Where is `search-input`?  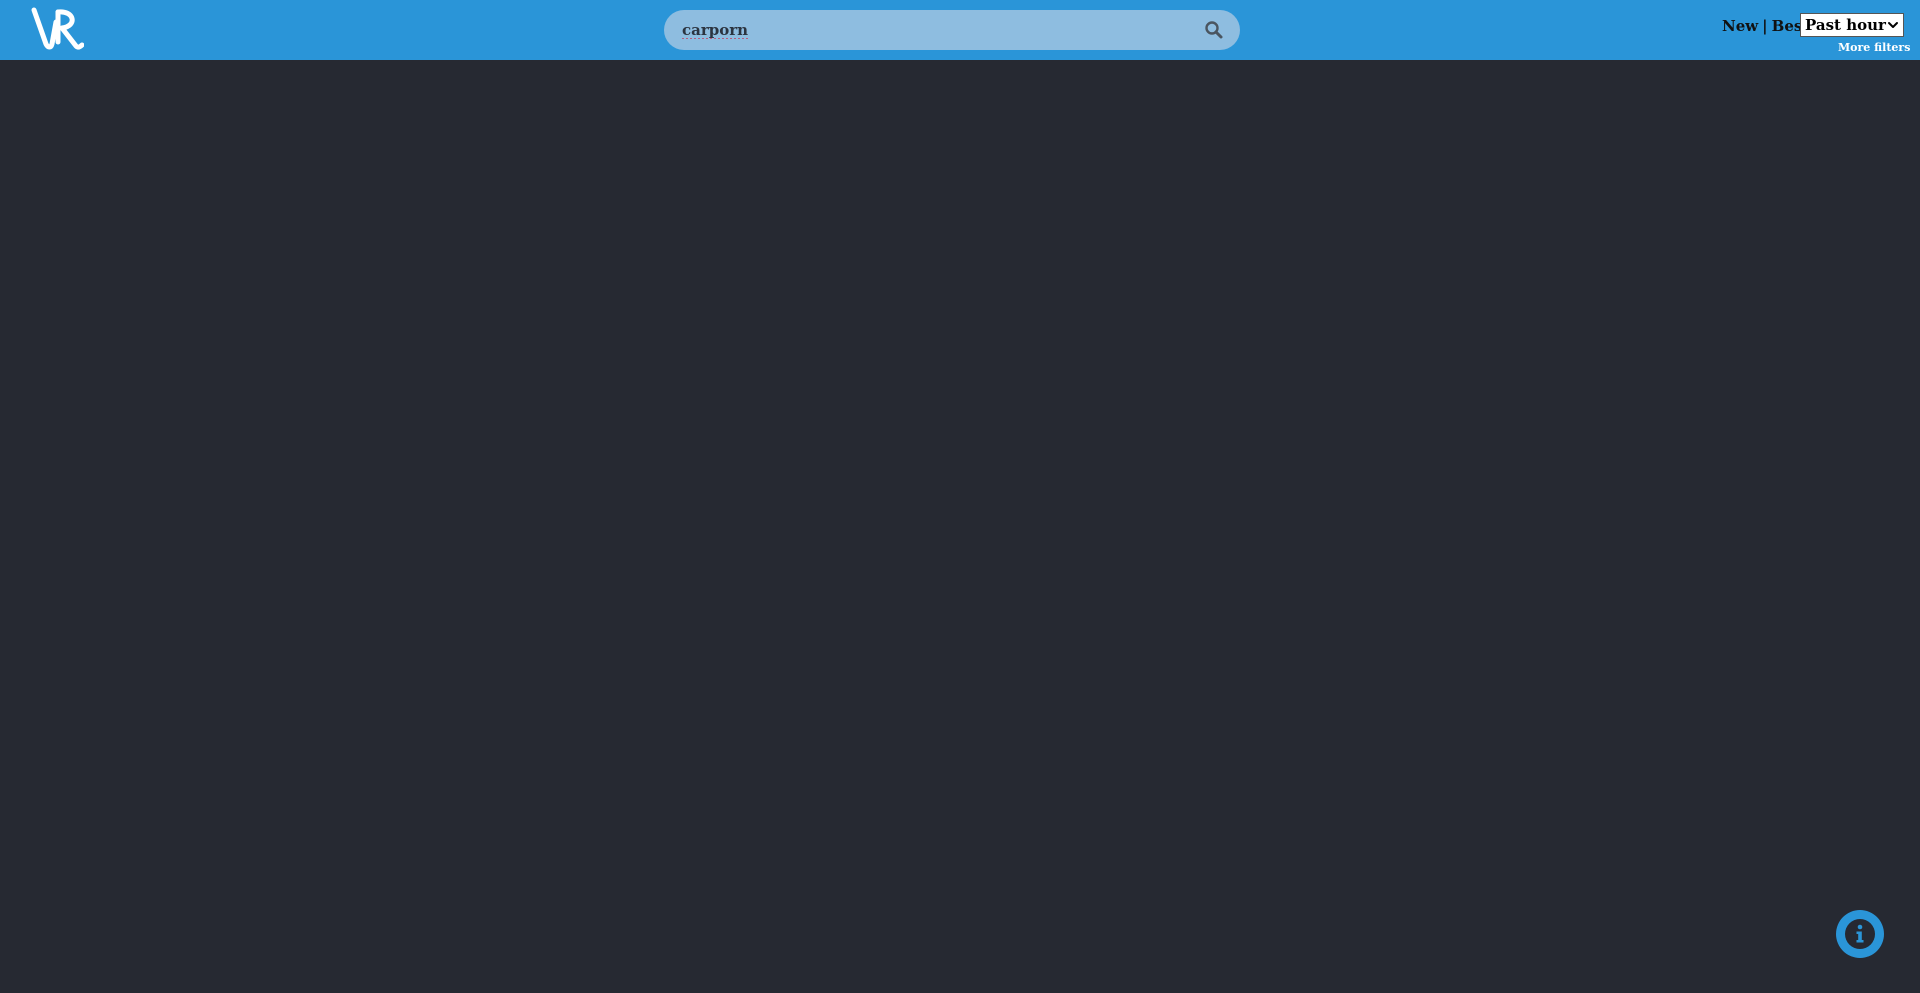
search-input is located at coordinates (932, 30).